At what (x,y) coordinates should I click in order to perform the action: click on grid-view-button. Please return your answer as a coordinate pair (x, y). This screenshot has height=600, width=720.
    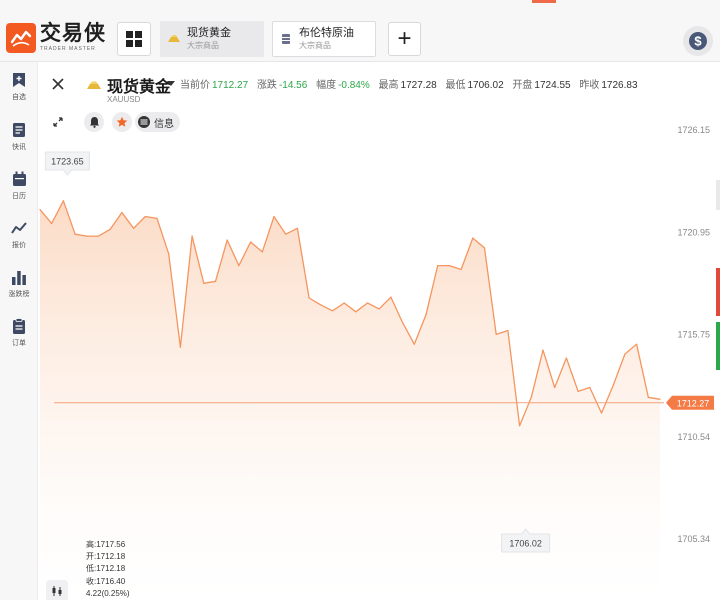
    Looking at the image, I should click on (134, 39).